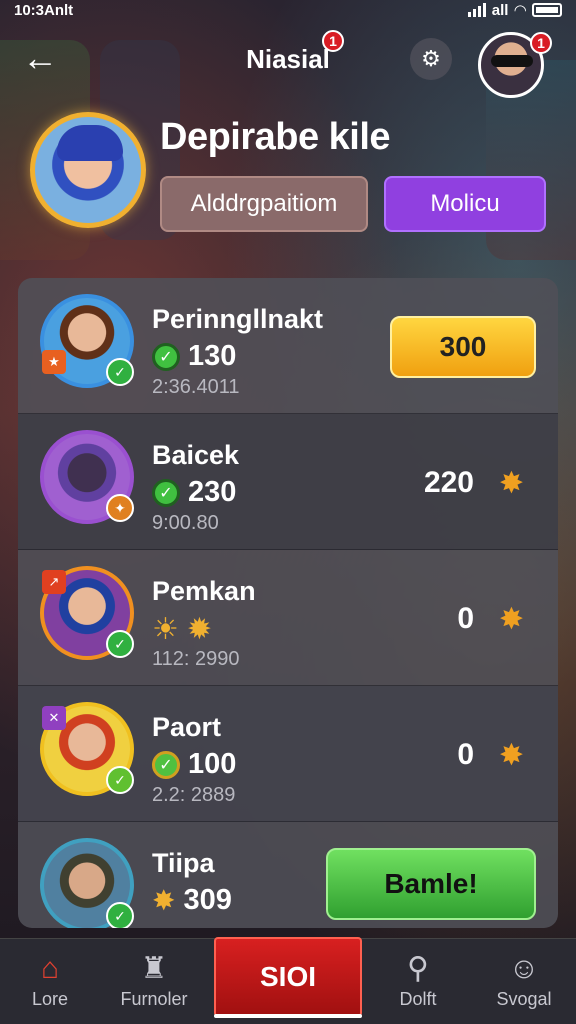 This screenshot has height=1024, width=576. I want to click on carrier-text: all, so click(500, 10).